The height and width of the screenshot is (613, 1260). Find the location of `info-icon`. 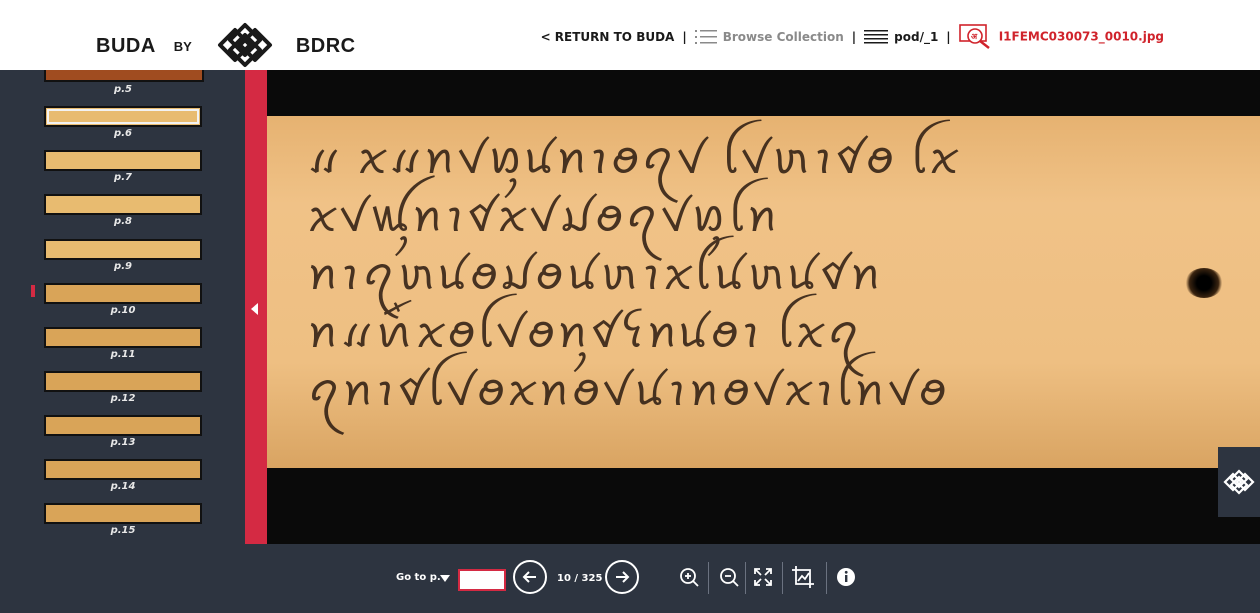

info-icon is located at coordinates (846, 577).